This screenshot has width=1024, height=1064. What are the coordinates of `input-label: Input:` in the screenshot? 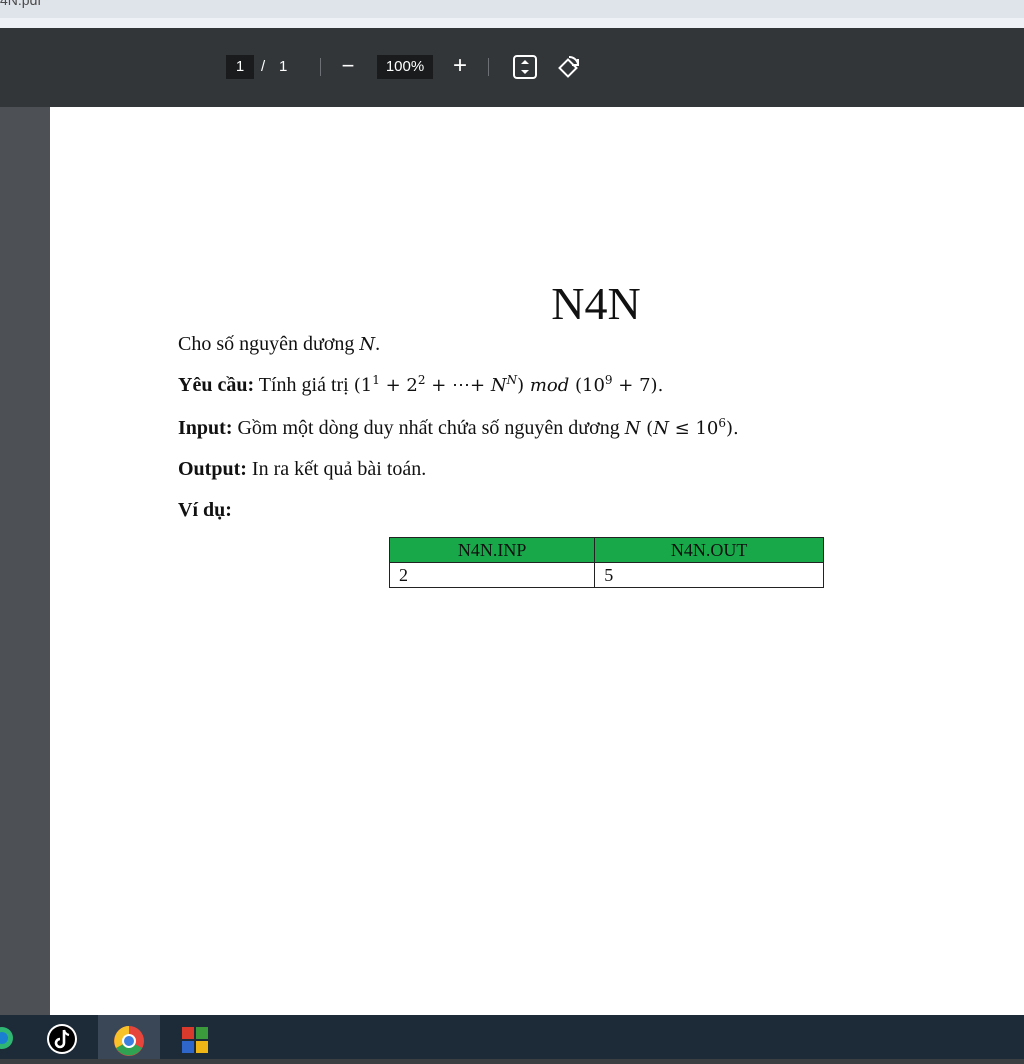 It's located at (205, 428).